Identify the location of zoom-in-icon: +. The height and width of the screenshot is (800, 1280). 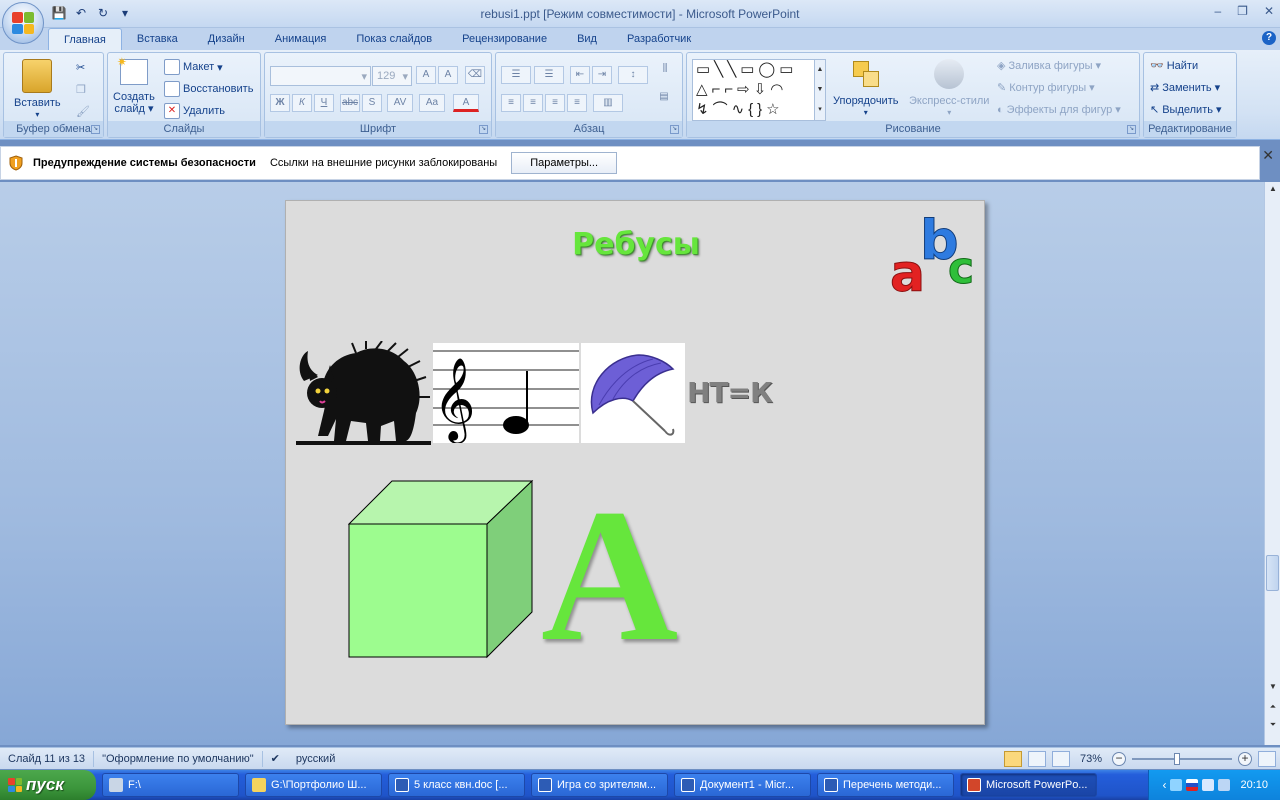
(1245, 759).